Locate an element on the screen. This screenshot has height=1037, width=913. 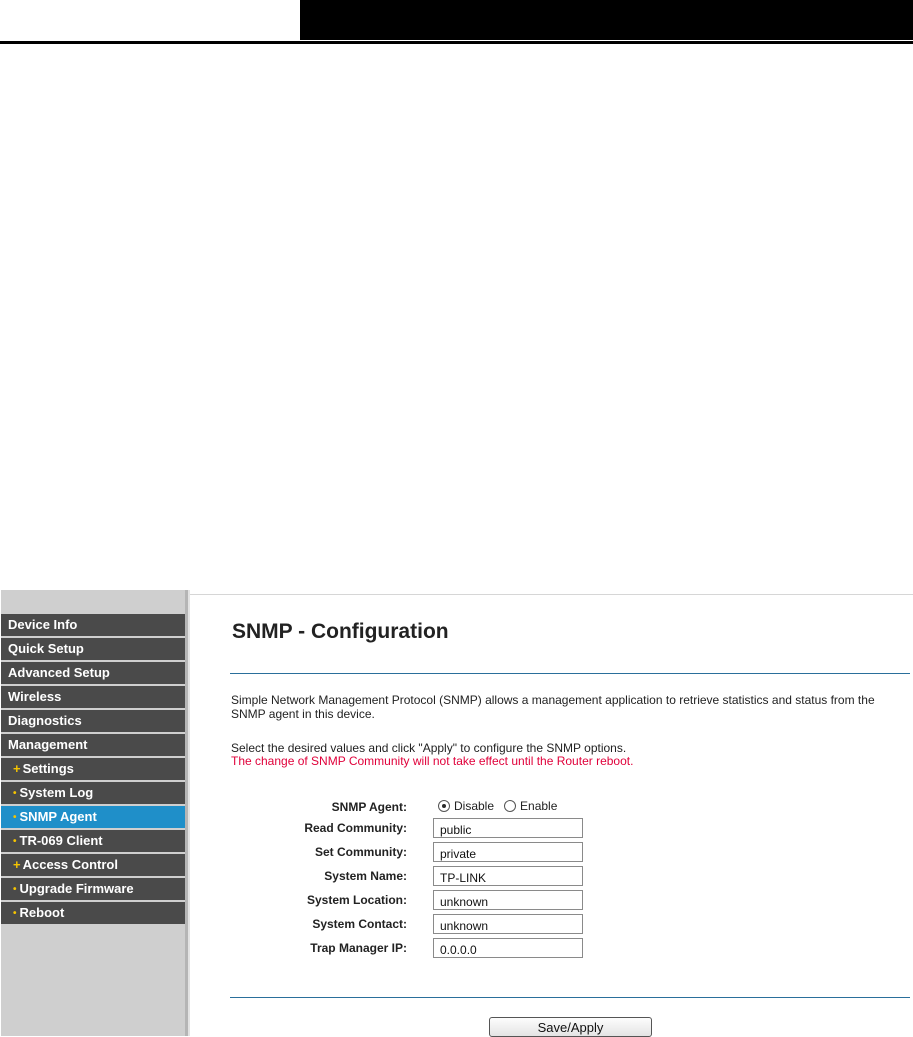
sidebar-item-label: SNMP Agent is located at coordinates (58, 816).